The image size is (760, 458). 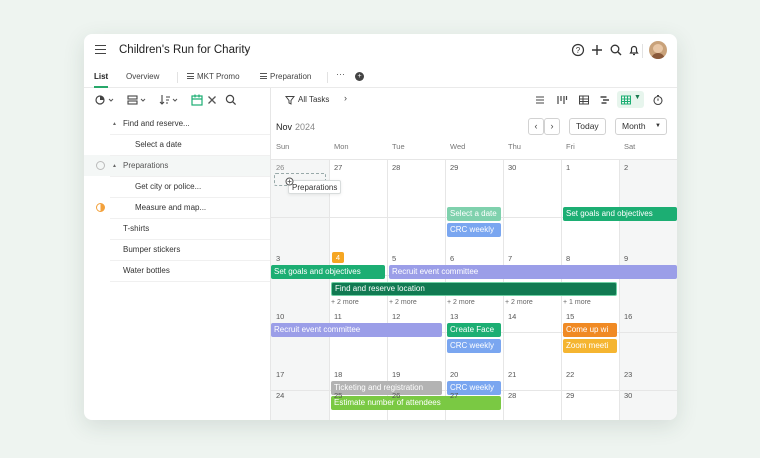 What do you see at coordinates (394, 258) in the screenshot?
I see `day-number: 5` at bounding box center [394, 258].